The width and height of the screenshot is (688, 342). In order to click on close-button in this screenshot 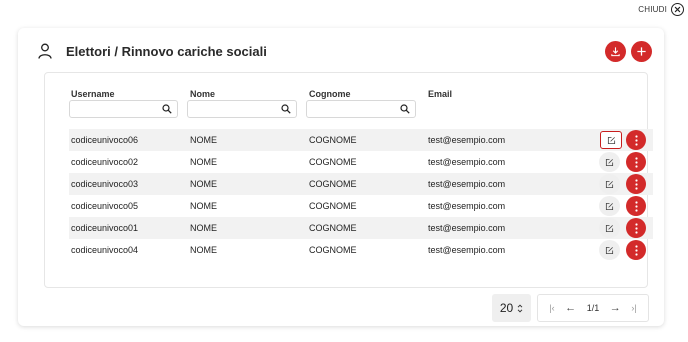, I will do `click(677, 9)`.